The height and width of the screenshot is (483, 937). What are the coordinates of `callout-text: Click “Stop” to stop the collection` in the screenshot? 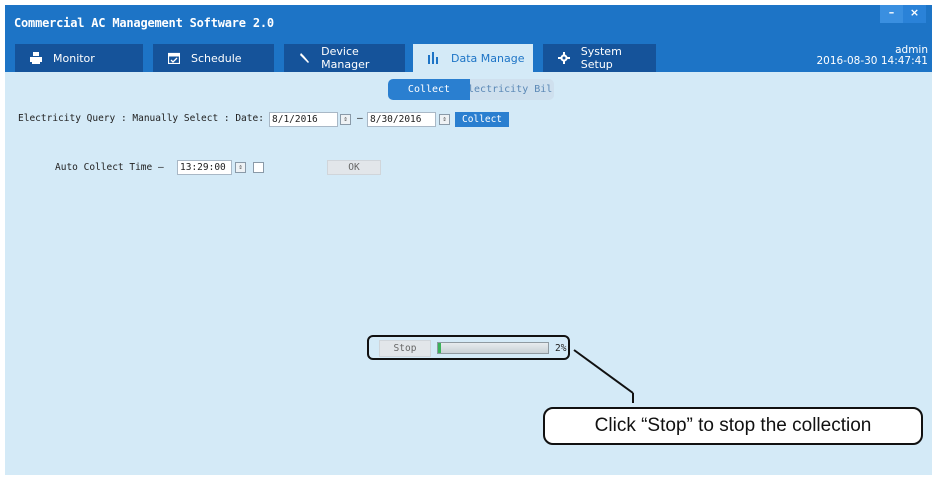 It's located at (733, 425).